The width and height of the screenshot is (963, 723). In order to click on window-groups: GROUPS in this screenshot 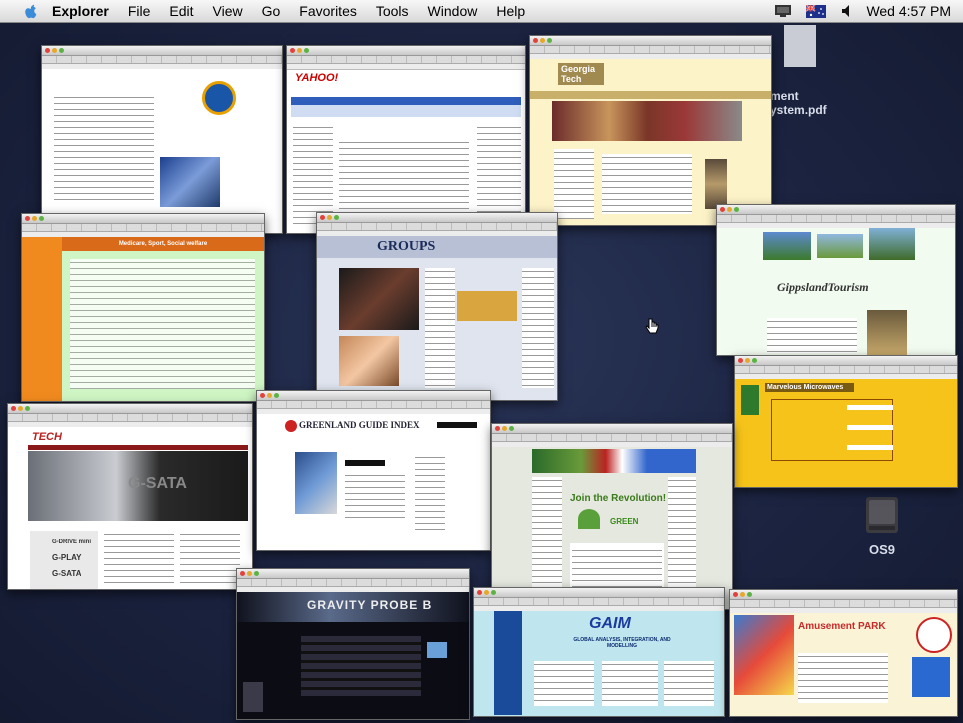, I will do `click(437, 306)`.